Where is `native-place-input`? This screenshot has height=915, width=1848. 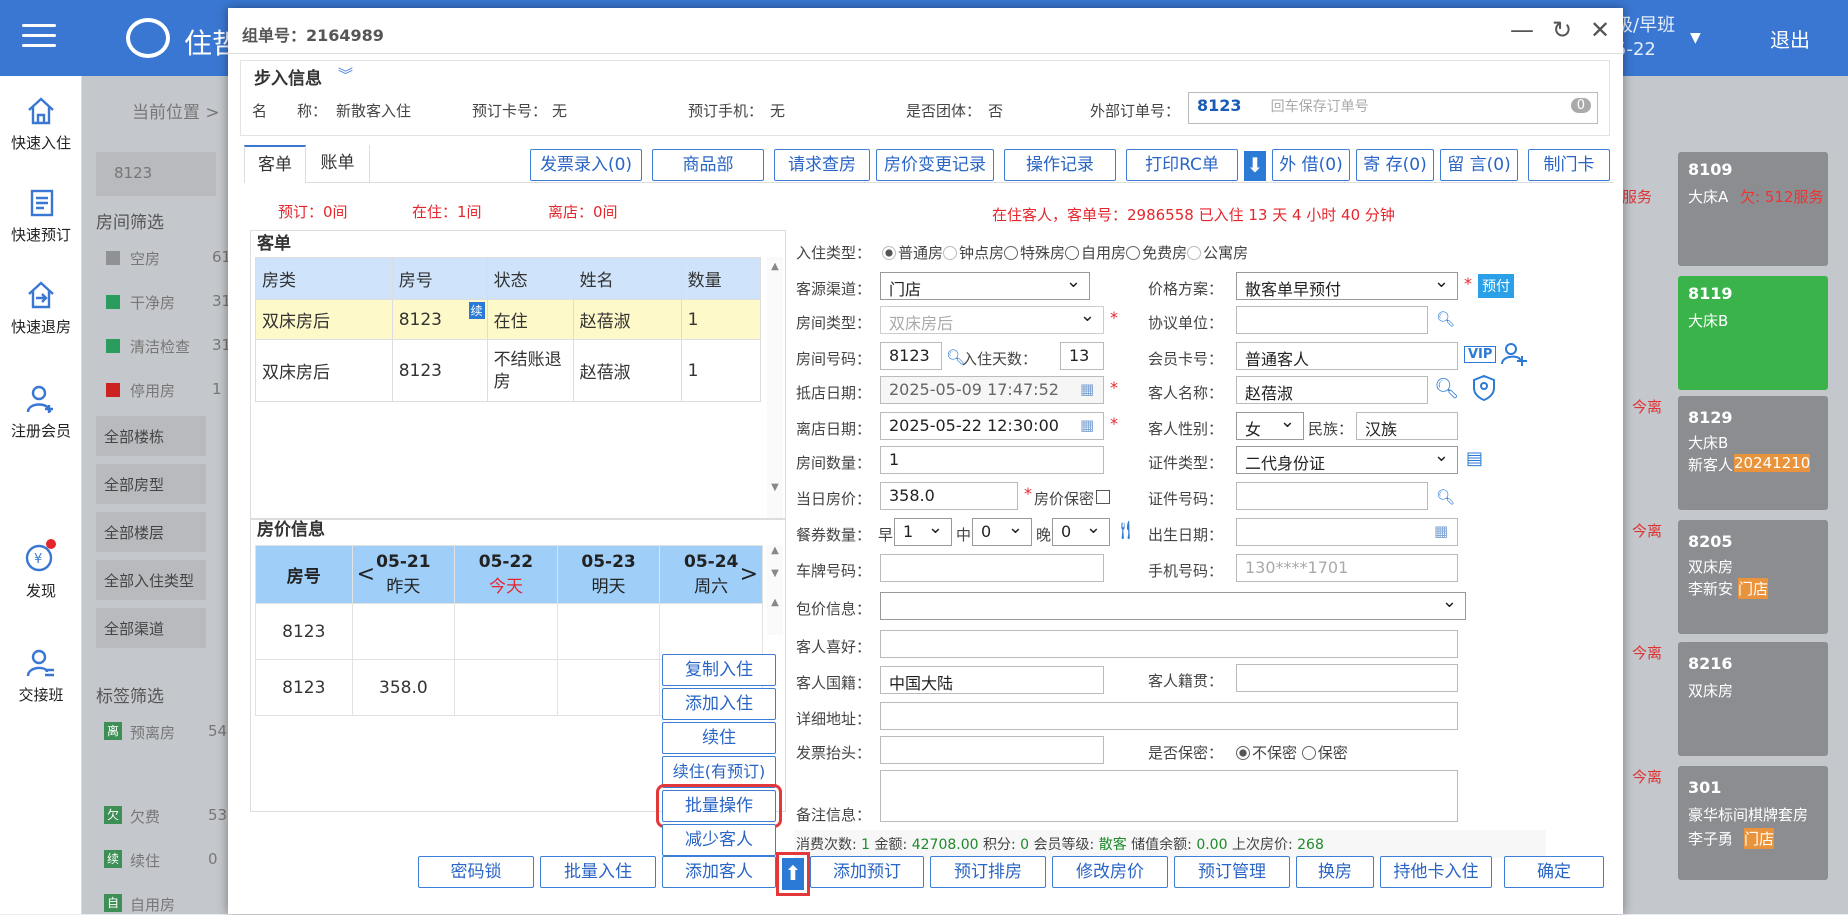 native-place-input is located at coordinates (1347, 678).